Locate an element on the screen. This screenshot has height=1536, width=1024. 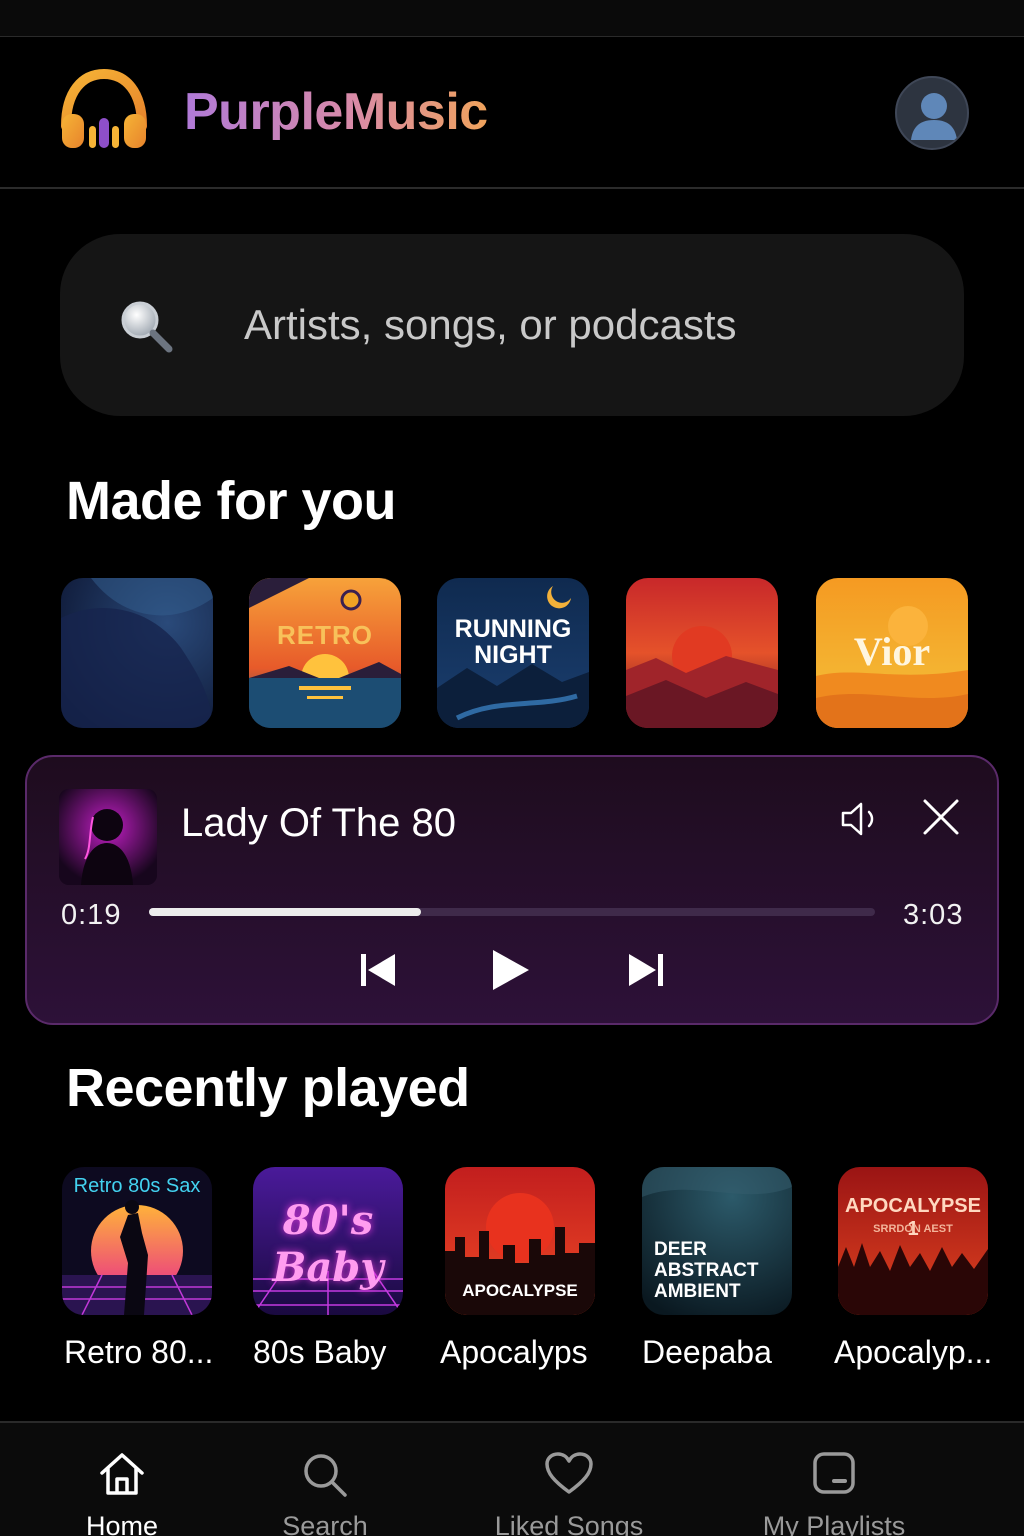
deep-ambient-line2: ABSTRACT is located at coordinates (706, 1270).